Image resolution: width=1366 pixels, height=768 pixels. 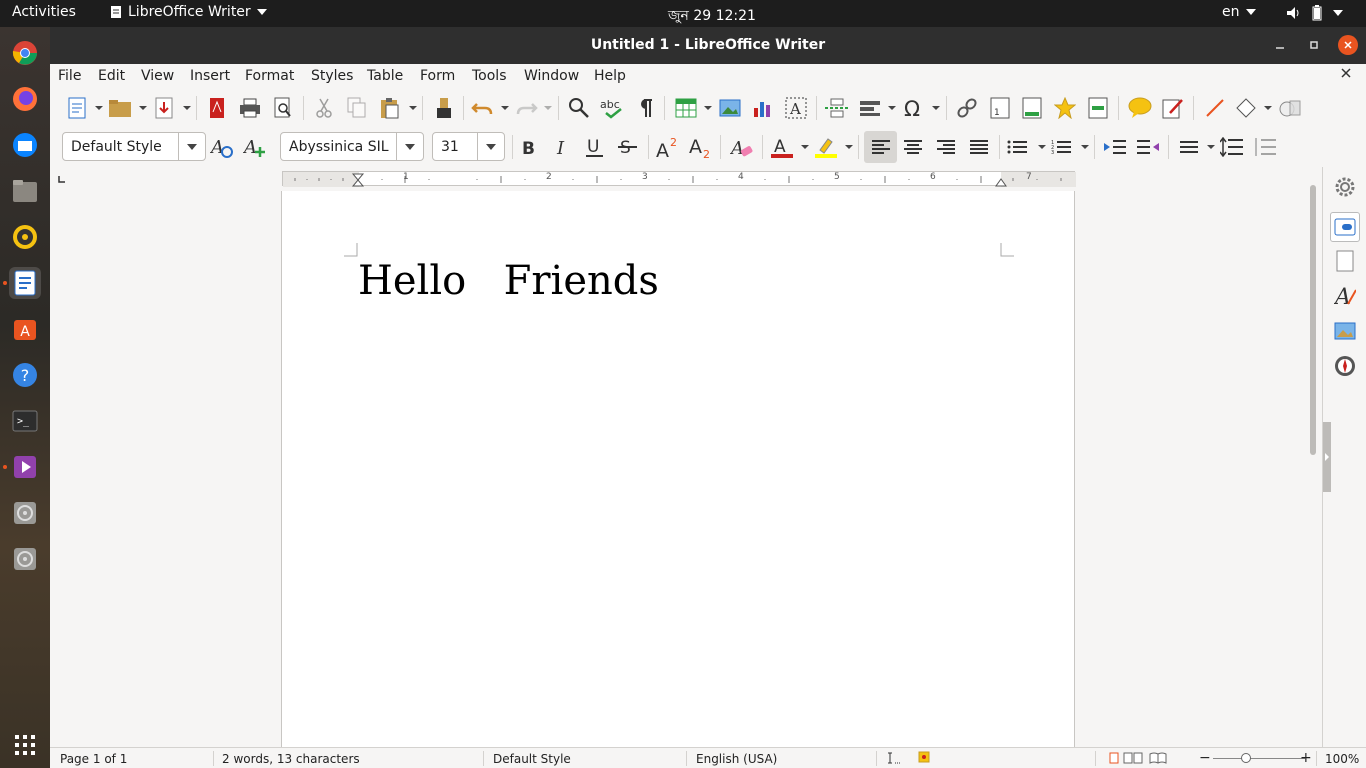 I want to click on justify-icon, so click(x=979, y=147).